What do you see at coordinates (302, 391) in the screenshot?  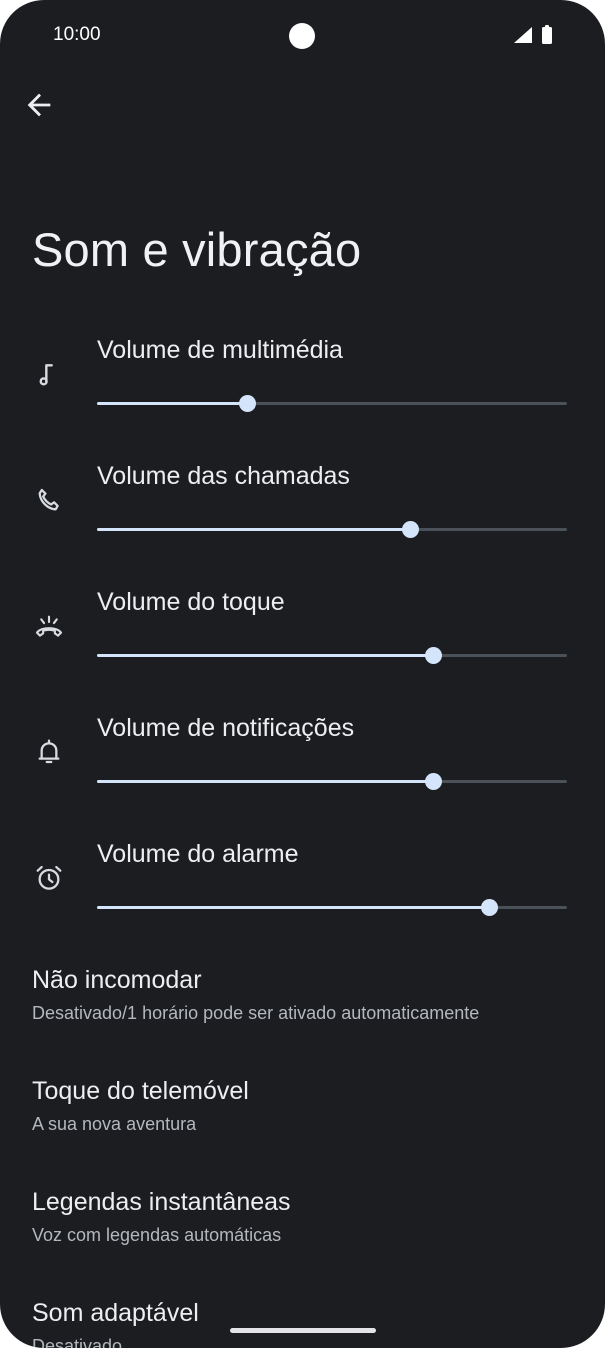 I see `slider-row-media-volume: Volume de multimédia` at bounding box center [302, 391].